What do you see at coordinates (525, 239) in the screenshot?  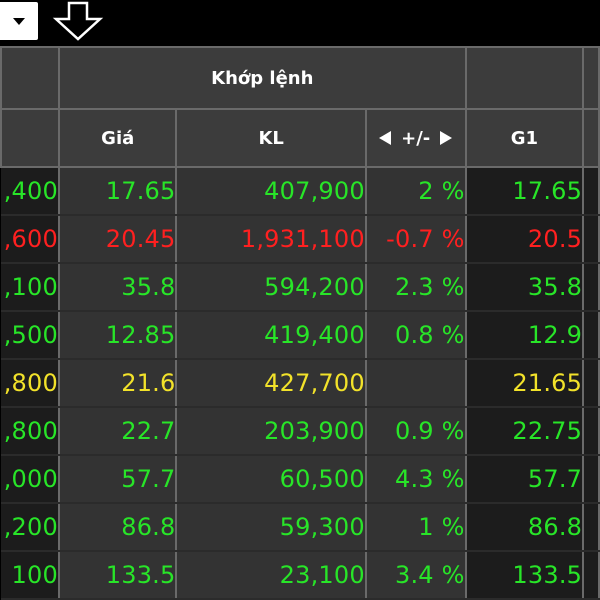 I see `cell-g1: 20.5` at bounding box center [525, 239].